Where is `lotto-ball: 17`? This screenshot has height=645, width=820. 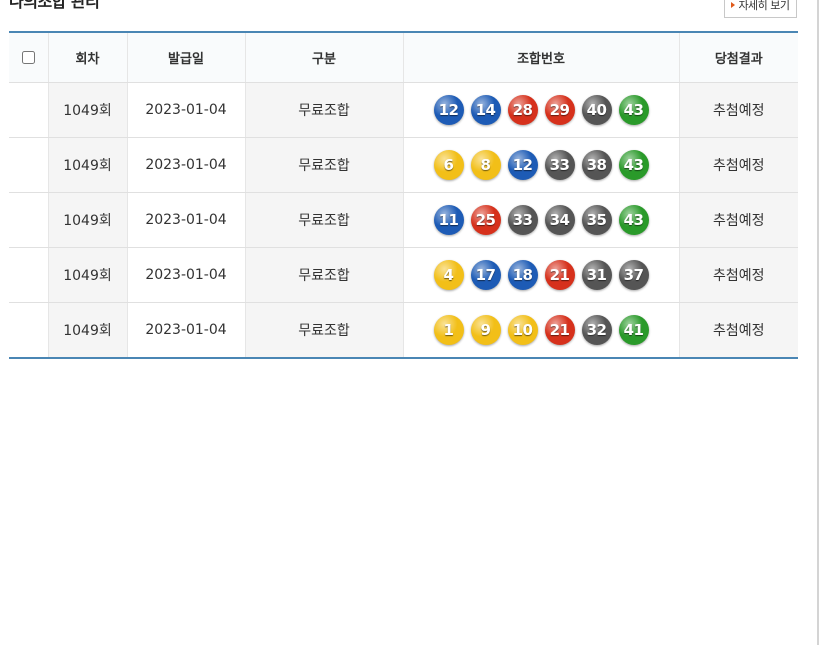 lotto-ball: 17 is located at coordinates (485, 275).